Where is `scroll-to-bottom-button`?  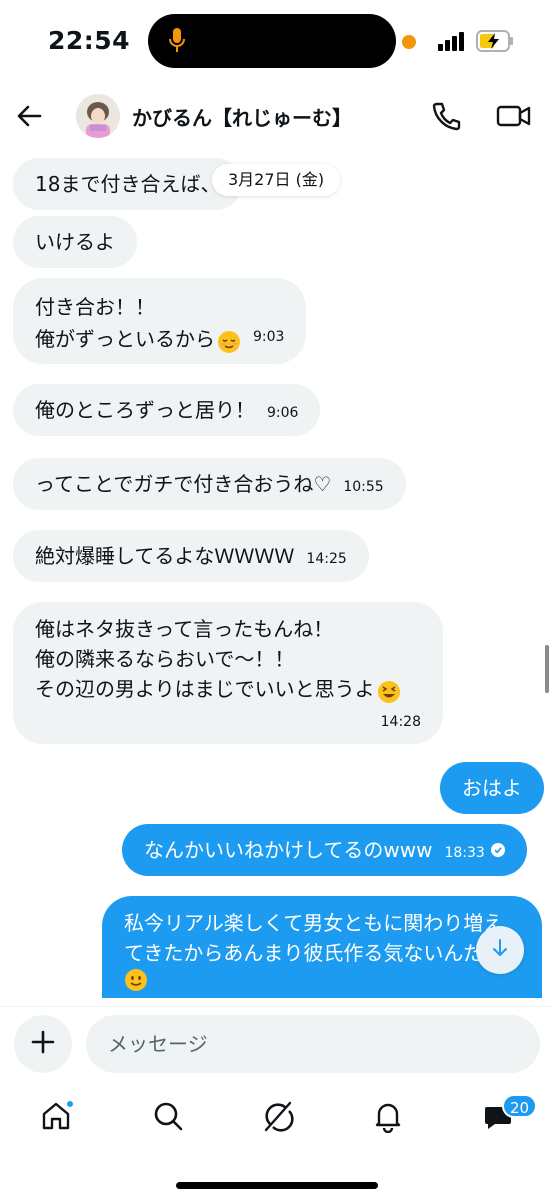 scroll-to-bottom-button is located at coordinates (500, 950).